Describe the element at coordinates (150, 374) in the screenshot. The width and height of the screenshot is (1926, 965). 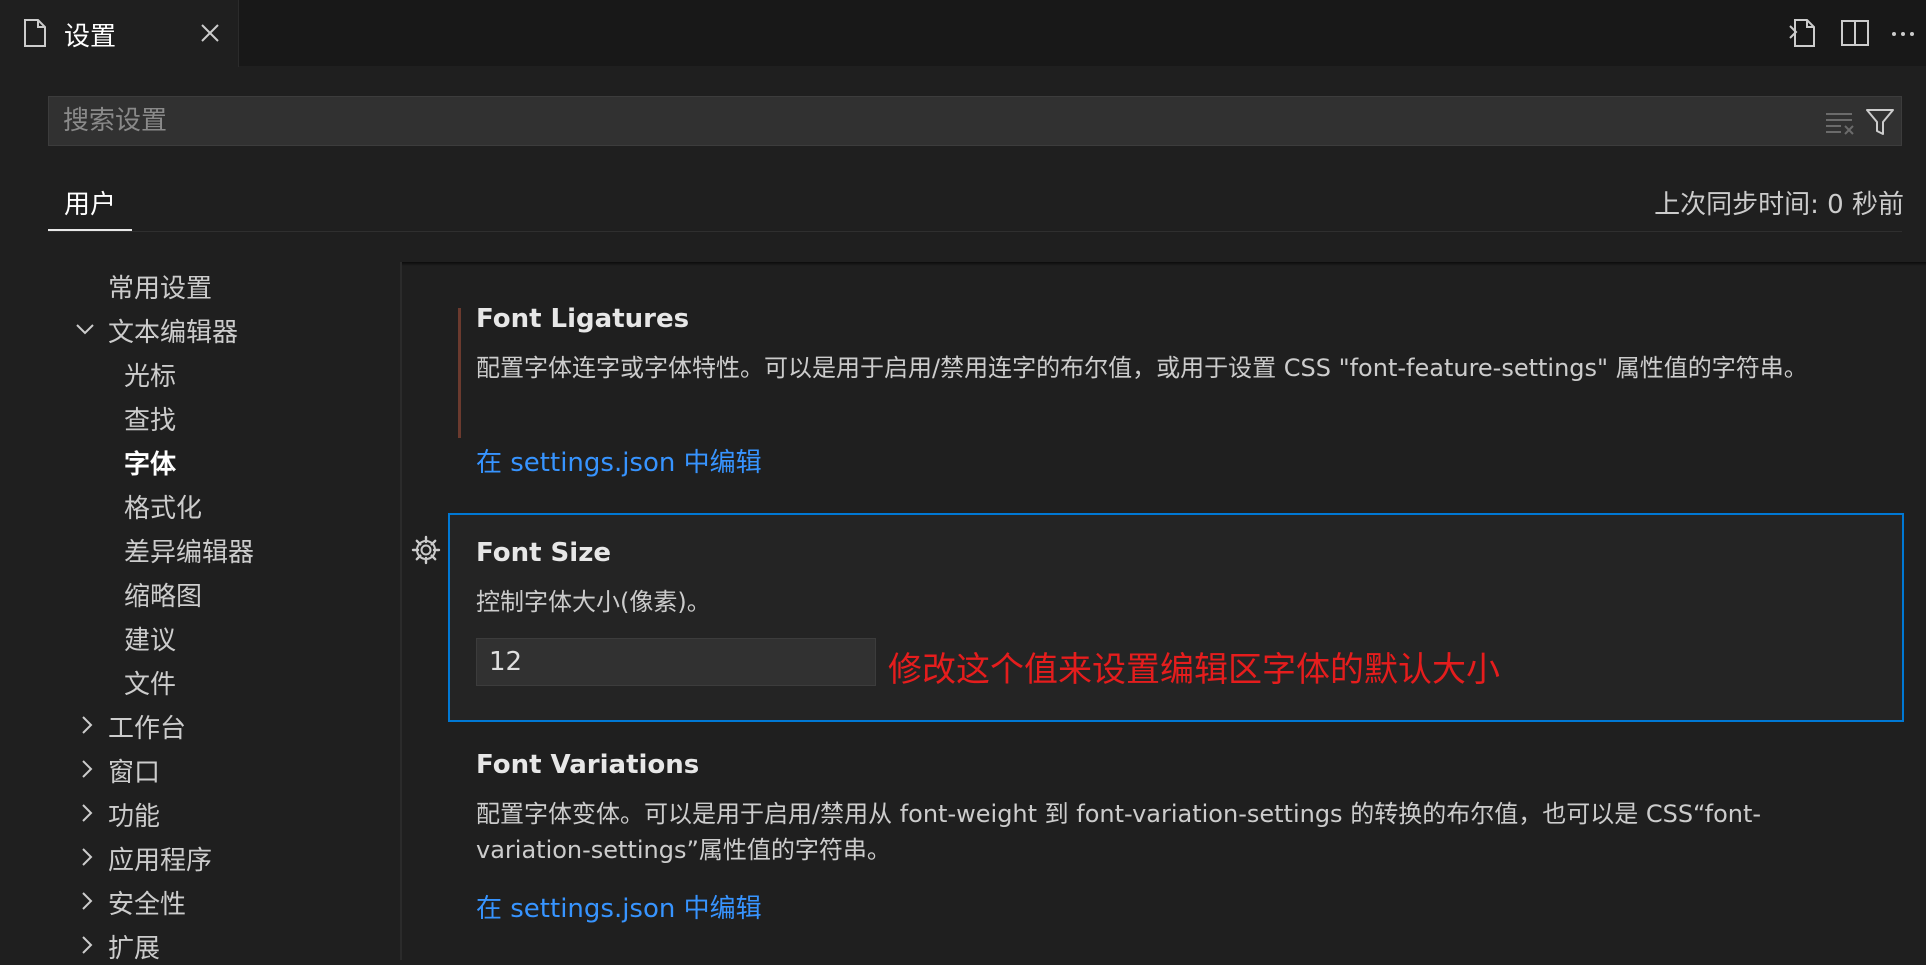
I see `toc-item-cursor: 光标` at that location.